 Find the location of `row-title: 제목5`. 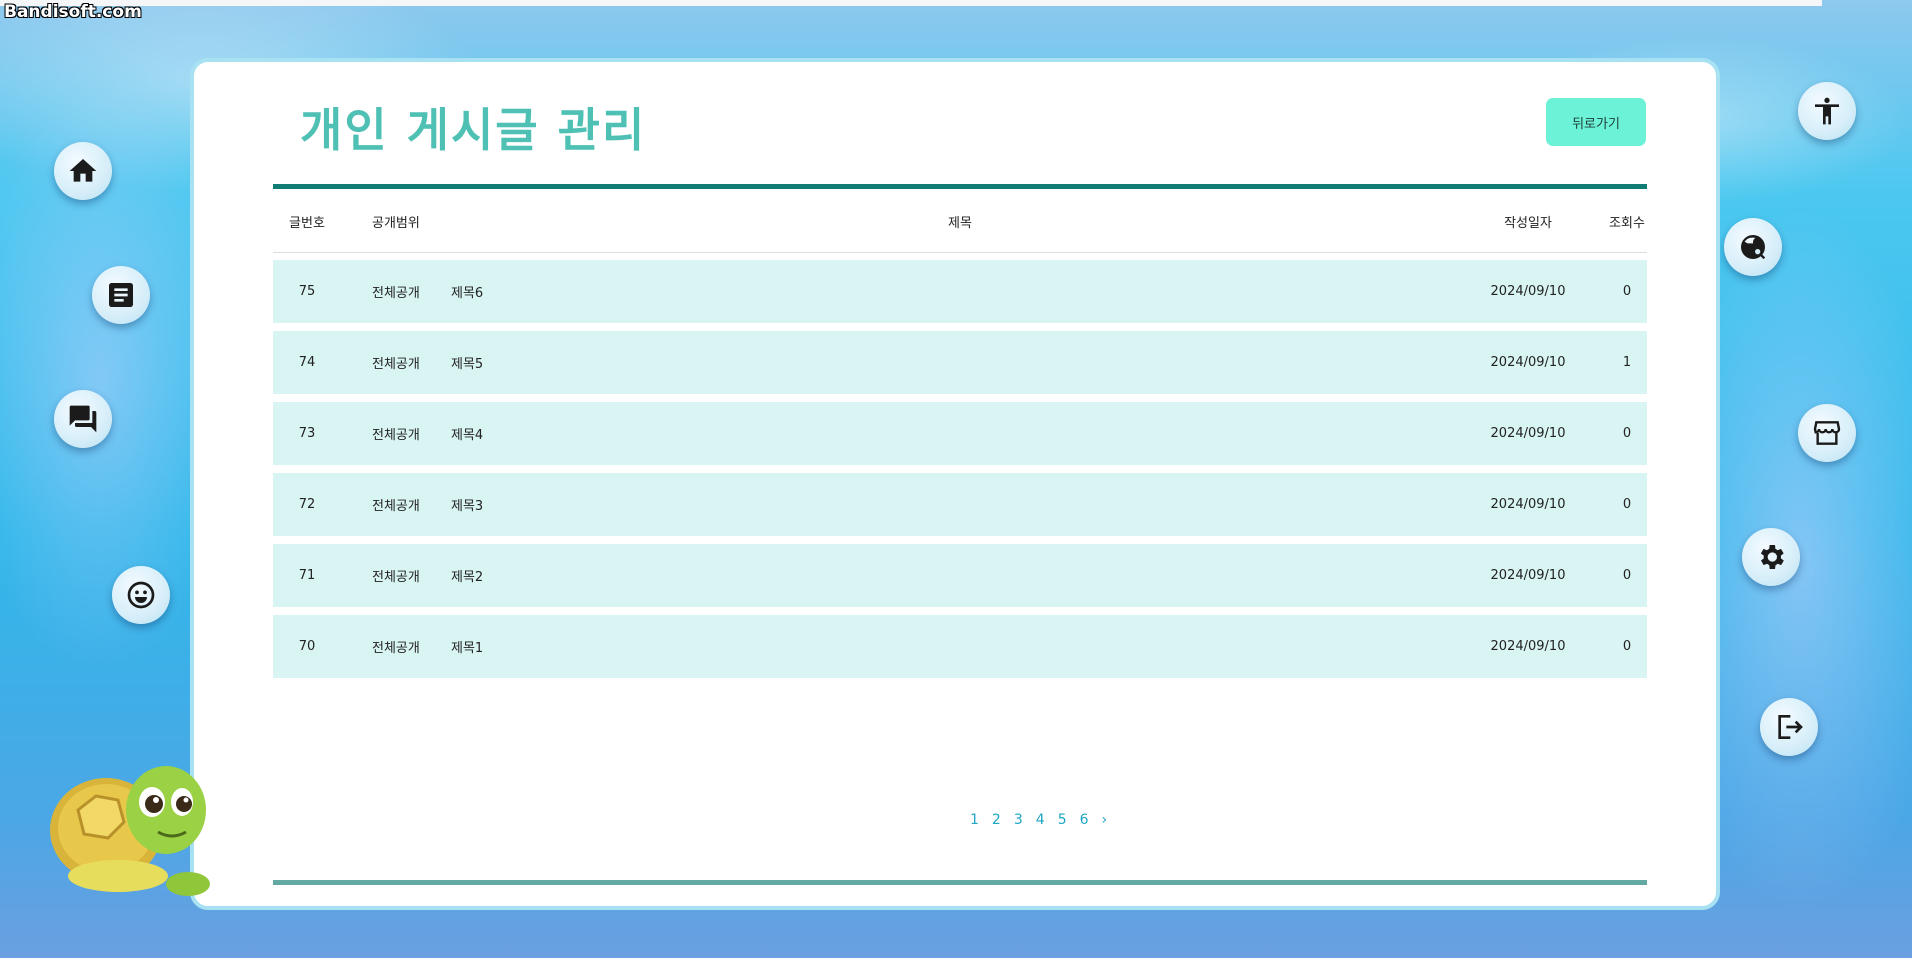

row-title: 제목5 is located at coordinates (467, 362).